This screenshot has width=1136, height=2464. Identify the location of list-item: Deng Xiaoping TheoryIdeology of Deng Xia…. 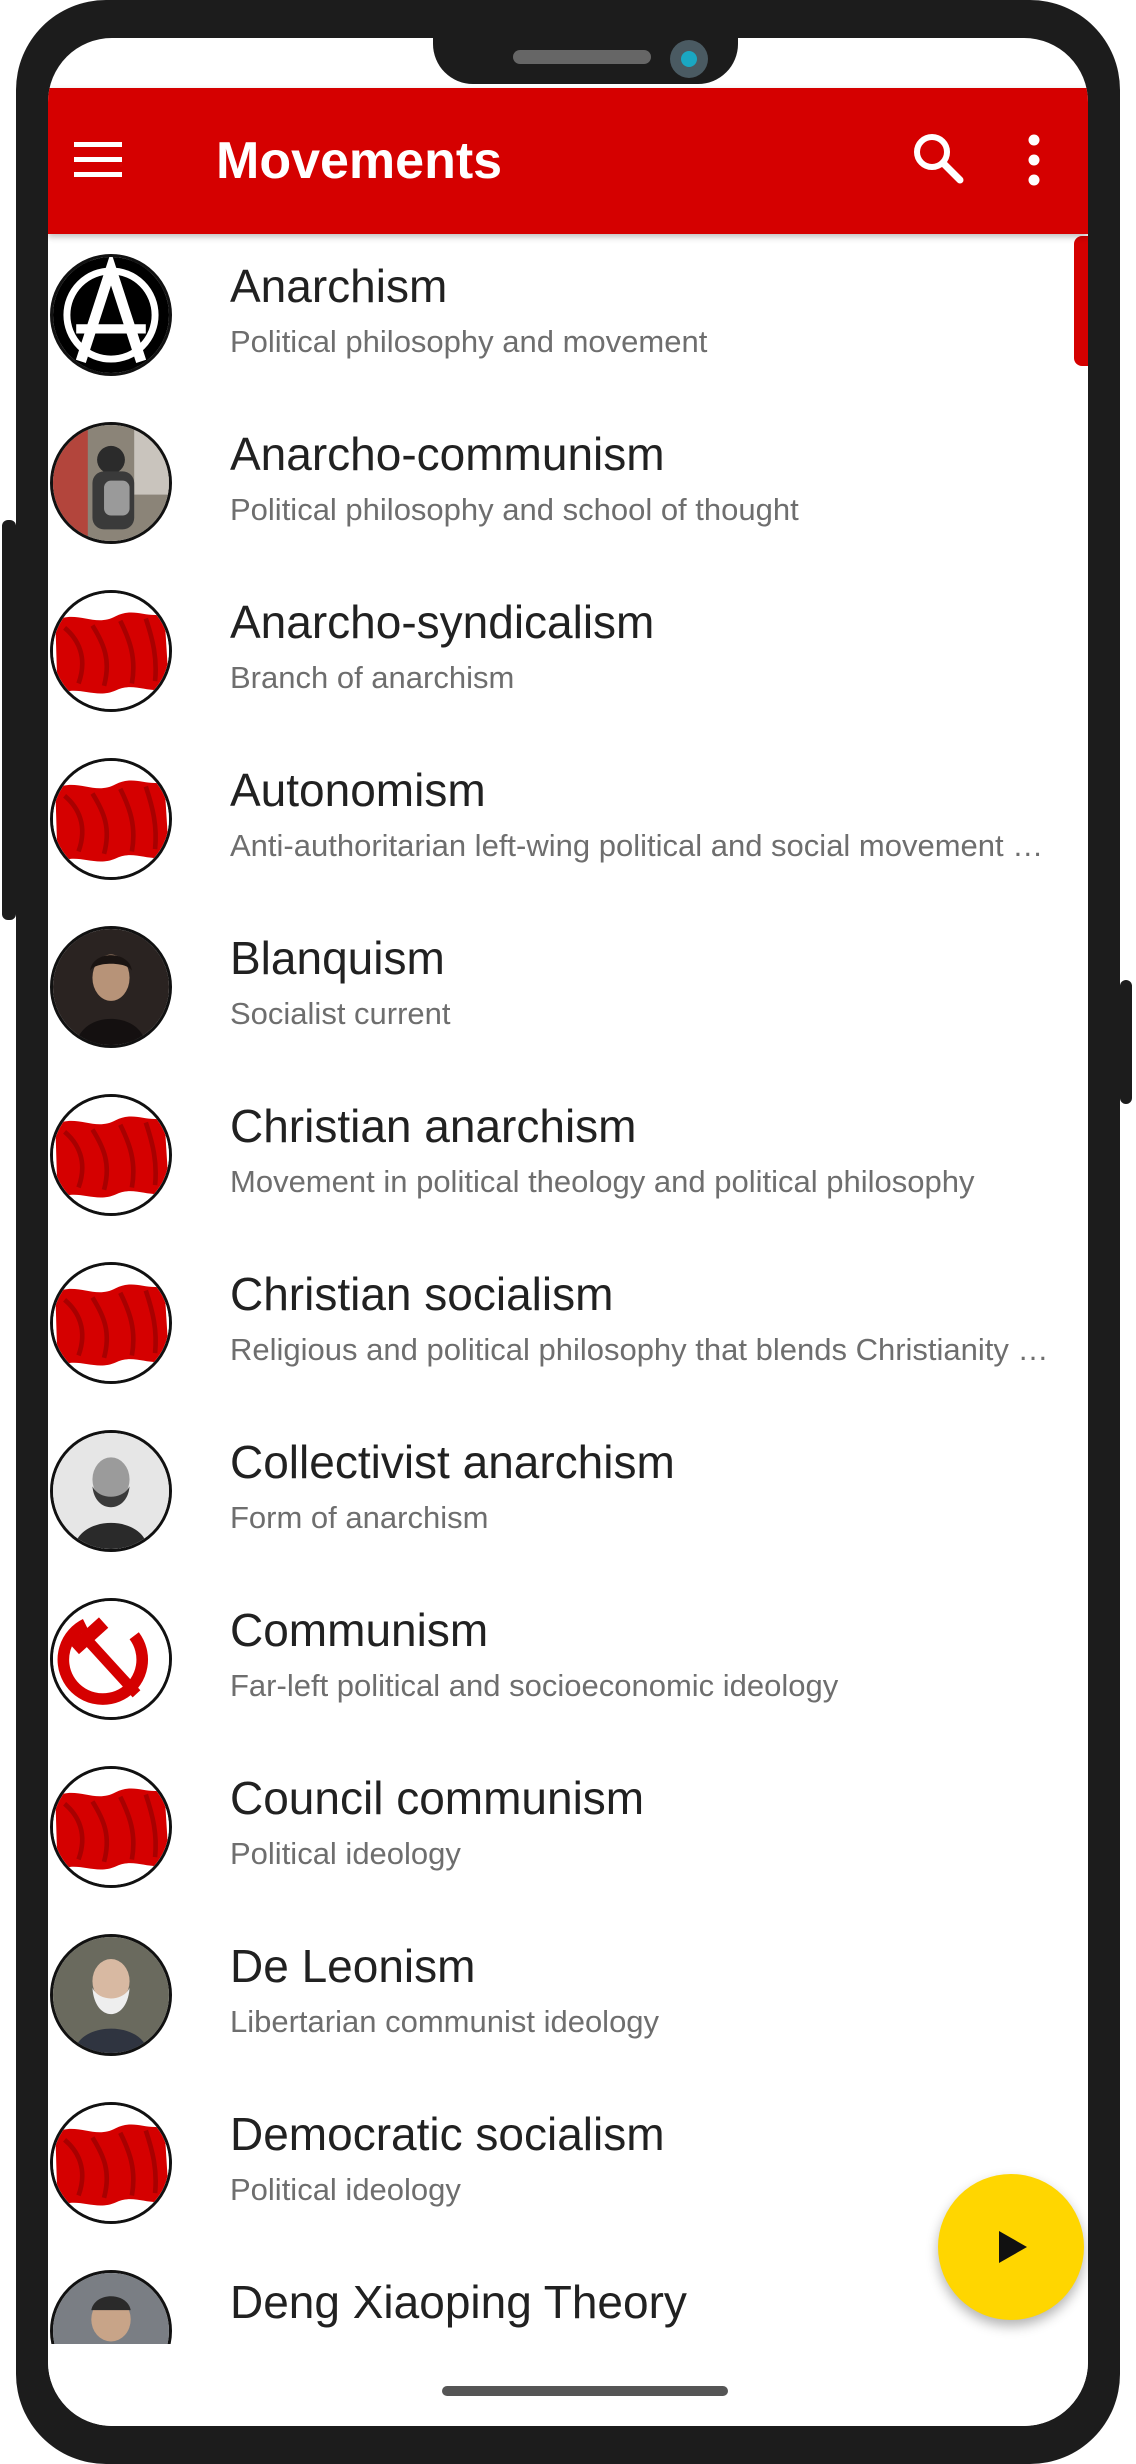
(568, 2297).